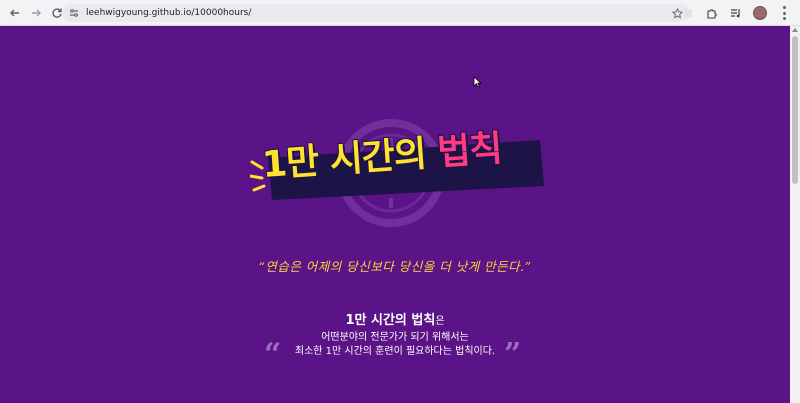 The height and width of the screenshot is (403, 800). Describe the element at coordinates (795, 110) in the screenshot. I see `scroll-thumb` at that location.